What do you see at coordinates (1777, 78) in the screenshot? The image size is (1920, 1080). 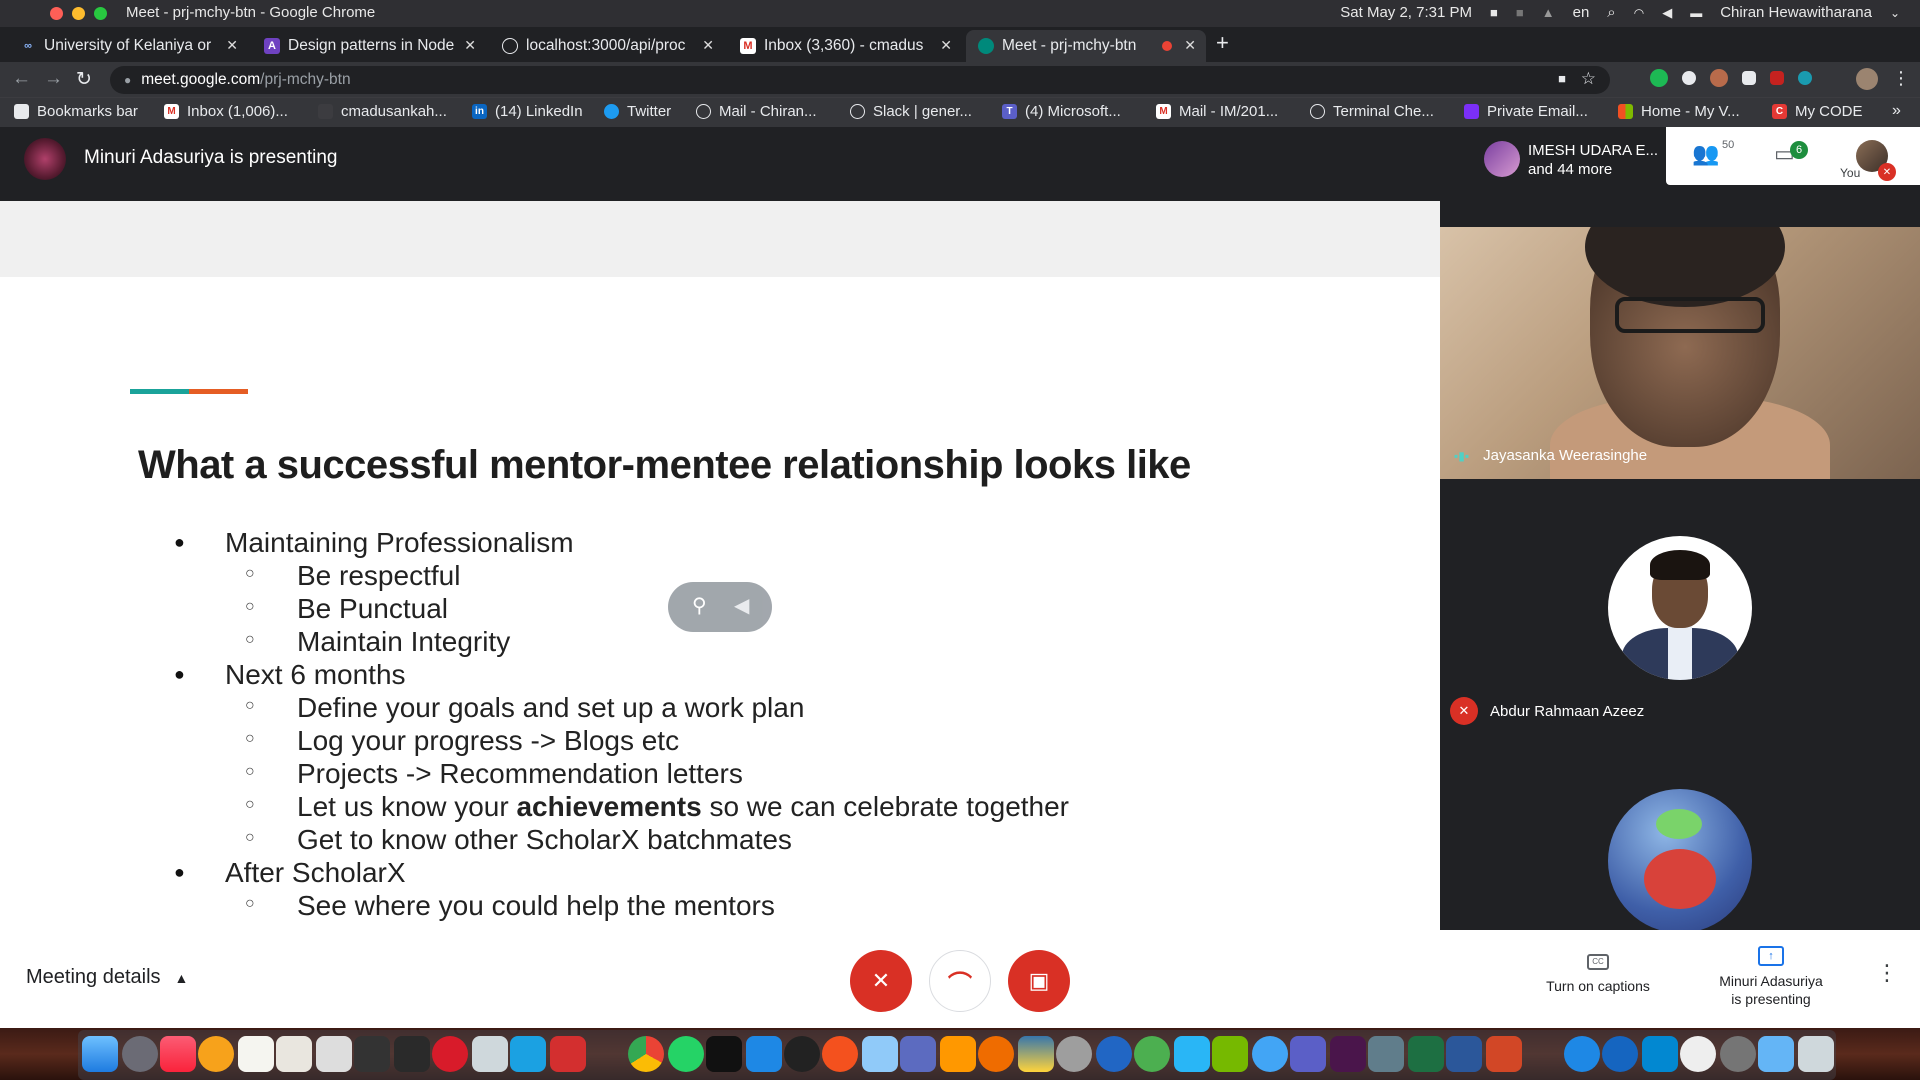 I see `extension-ublock-icon` at bounding box center [1777, 78].